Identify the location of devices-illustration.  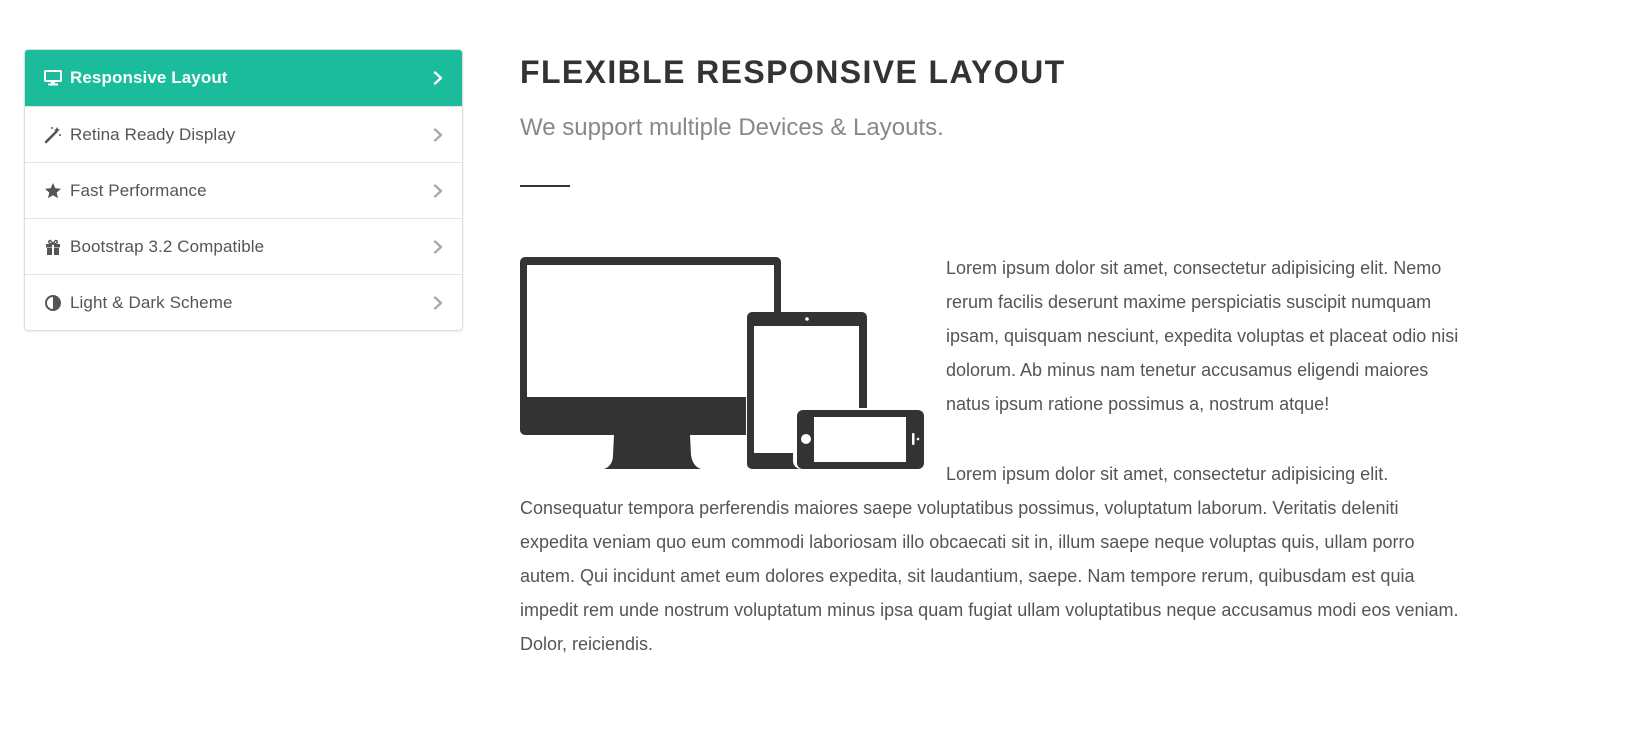
(722, 363).